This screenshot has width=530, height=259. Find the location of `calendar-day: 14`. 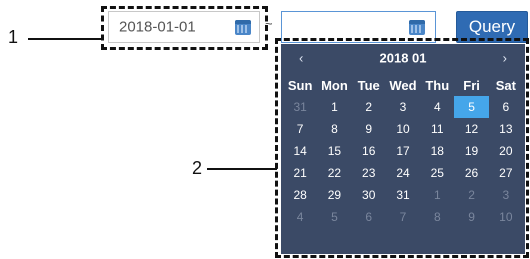

calendar-day: 14 is located at coordinates (300, 151).